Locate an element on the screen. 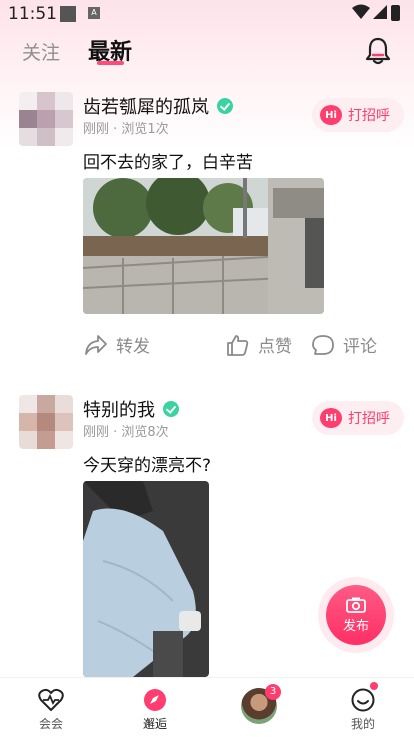  bell-icon is located at coordinates (378, 51).